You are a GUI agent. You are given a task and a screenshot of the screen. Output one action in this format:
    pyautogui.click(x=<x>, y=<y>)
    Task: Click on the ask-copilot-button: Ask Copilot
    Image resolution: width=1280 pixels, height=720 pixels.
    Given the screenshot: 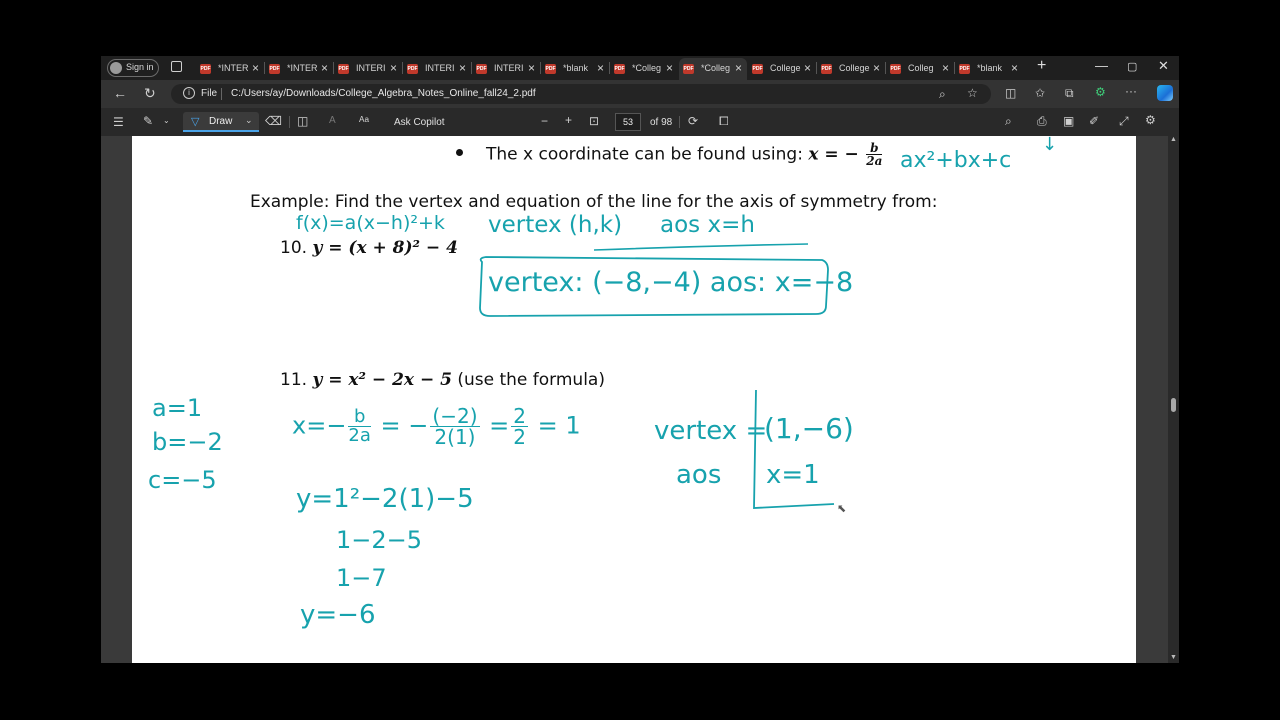 What is the action you would take?
    pyautogui.click(x=419, y=122)
    